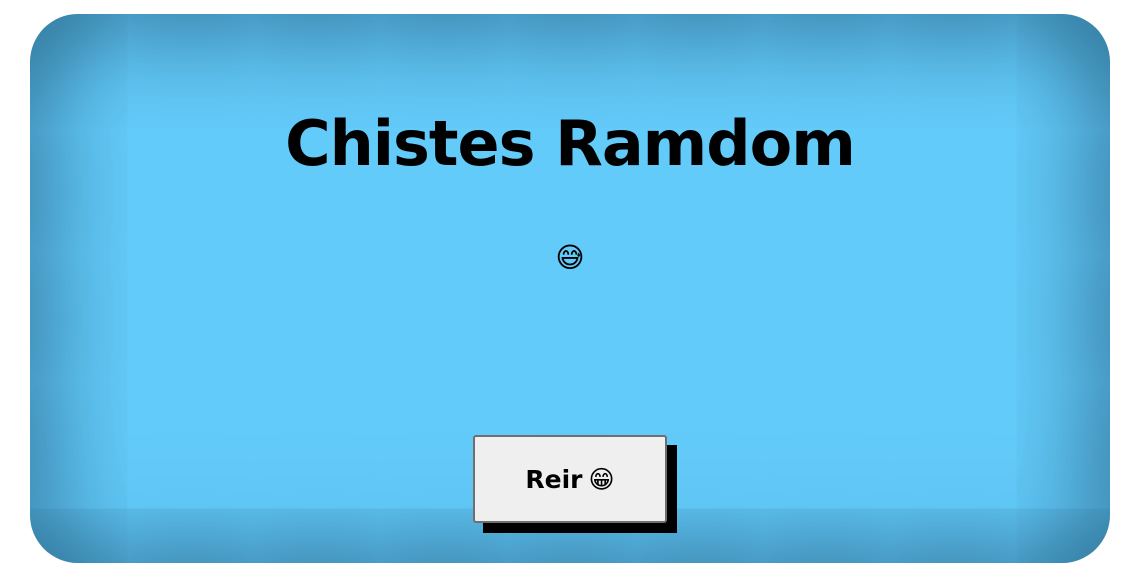 This screenshot has width=1134, height=578. I want to click on laugh-button-label: Reir, so click(554, 479).